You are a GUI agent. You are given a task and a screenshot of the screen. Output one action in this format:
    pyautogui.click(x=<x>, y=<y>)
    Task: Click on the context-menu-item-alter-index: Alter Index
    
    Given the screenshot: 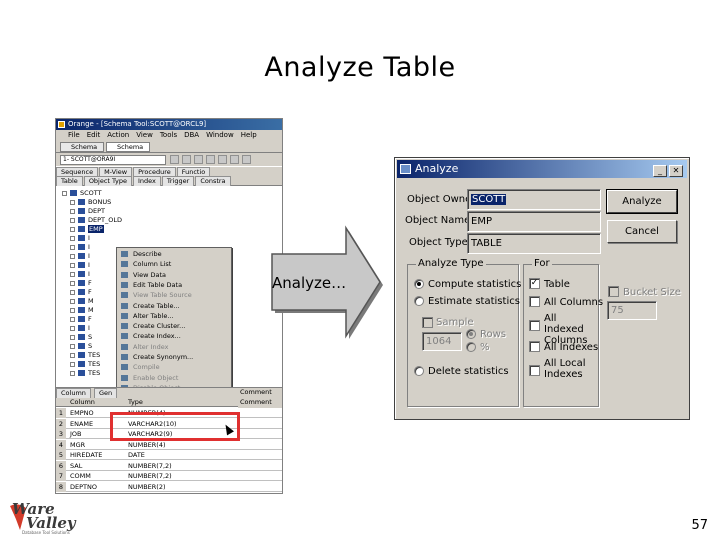 What is the action you would take?
    pyautogui.click(x=174, y=347)
    